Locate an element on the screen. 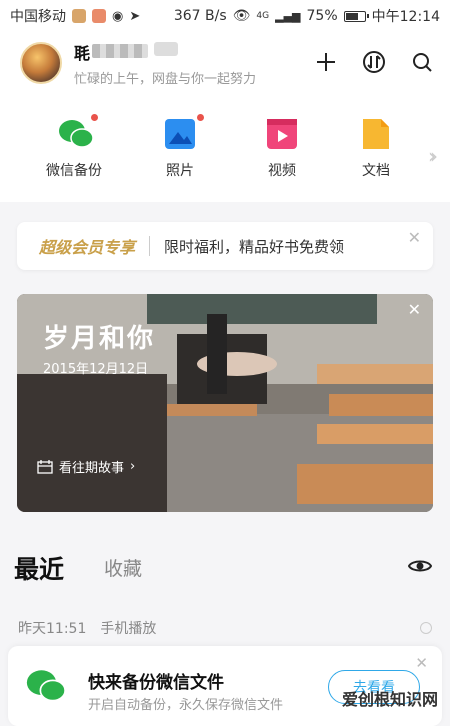  quick-item-label: 微信备份 is located at coordinates (74, 171).